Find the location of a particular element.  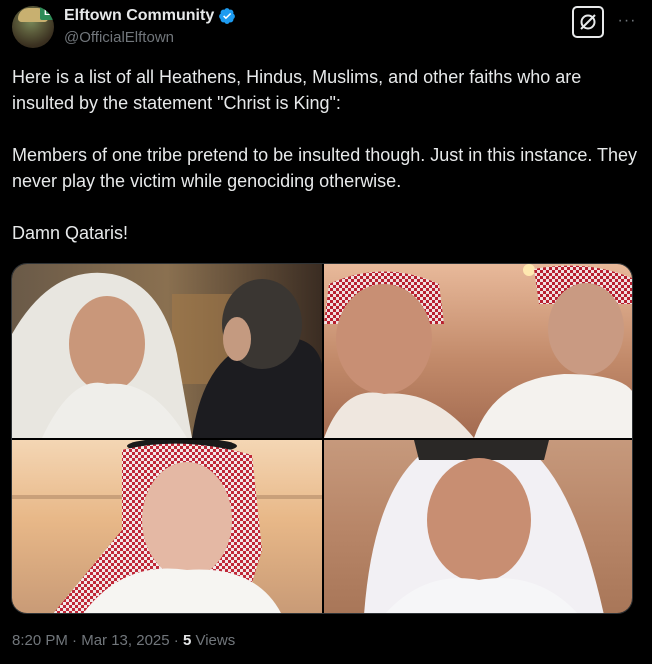

verified-badge-icon is located at coordinates (227, 16).